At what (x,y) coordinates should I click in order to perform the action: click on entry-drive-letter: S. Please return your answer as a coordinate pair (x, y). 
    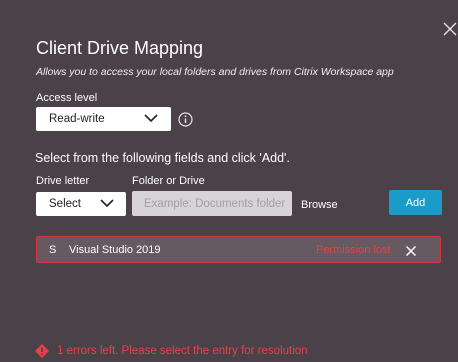
    Looking at the image, I should click on (53, 250).